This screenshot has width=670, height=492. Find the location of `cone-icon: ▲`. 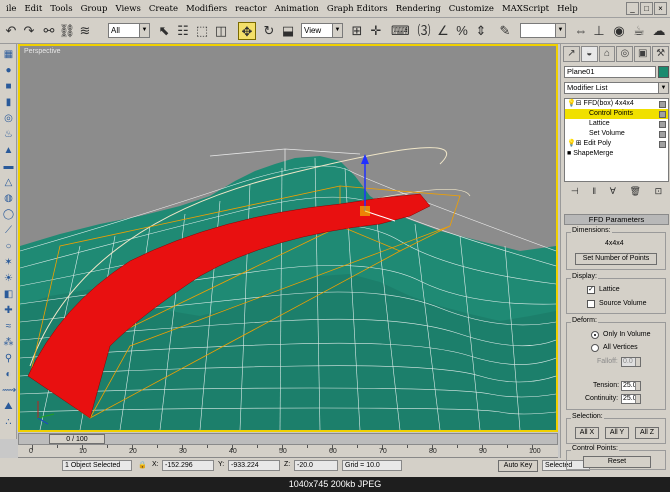

cone-icon: ▲ is located at coordinates (8, 150).